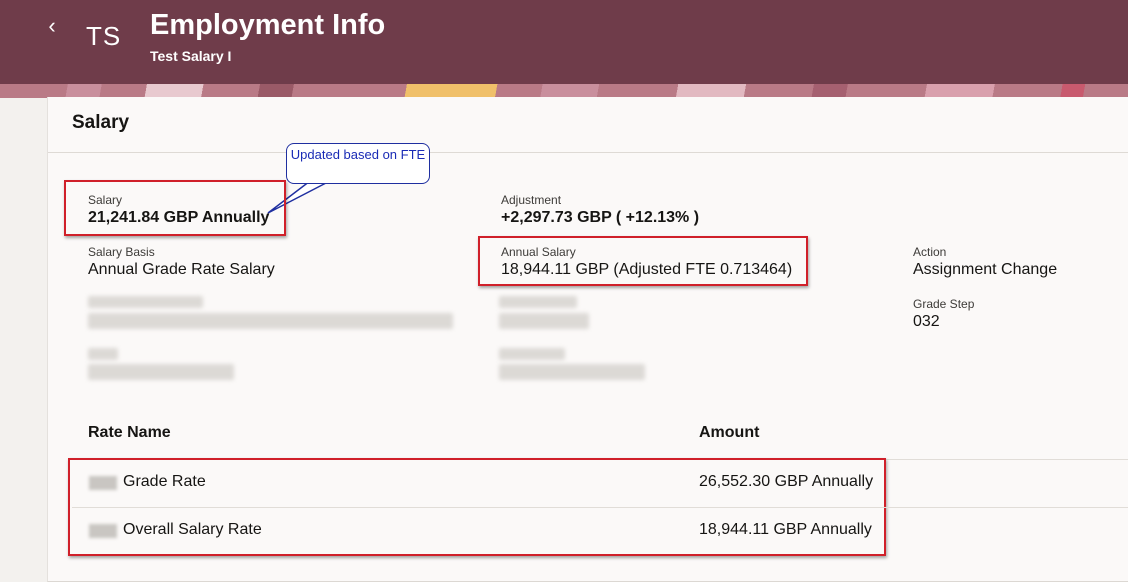  I want to click on page-title: Employment Info, so click(268, 25).